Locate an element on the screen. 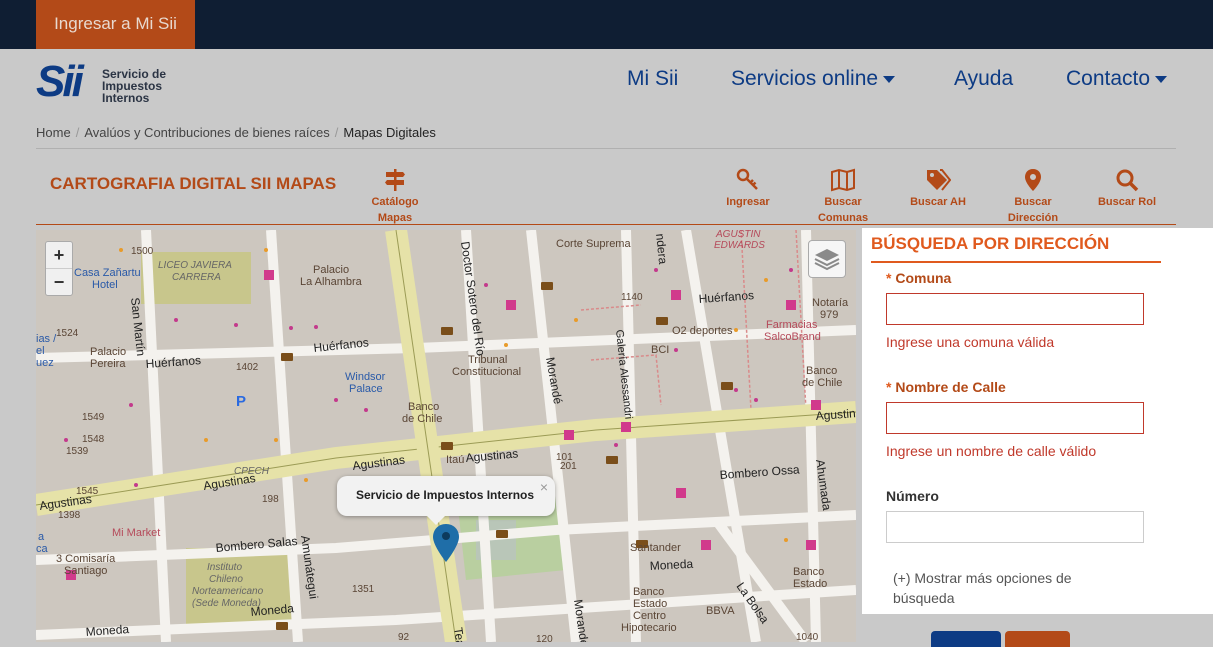 Image resolution: width=1213 pixels, height=647 pixels. panel-title-underline is located at coordinates (1016, 262).